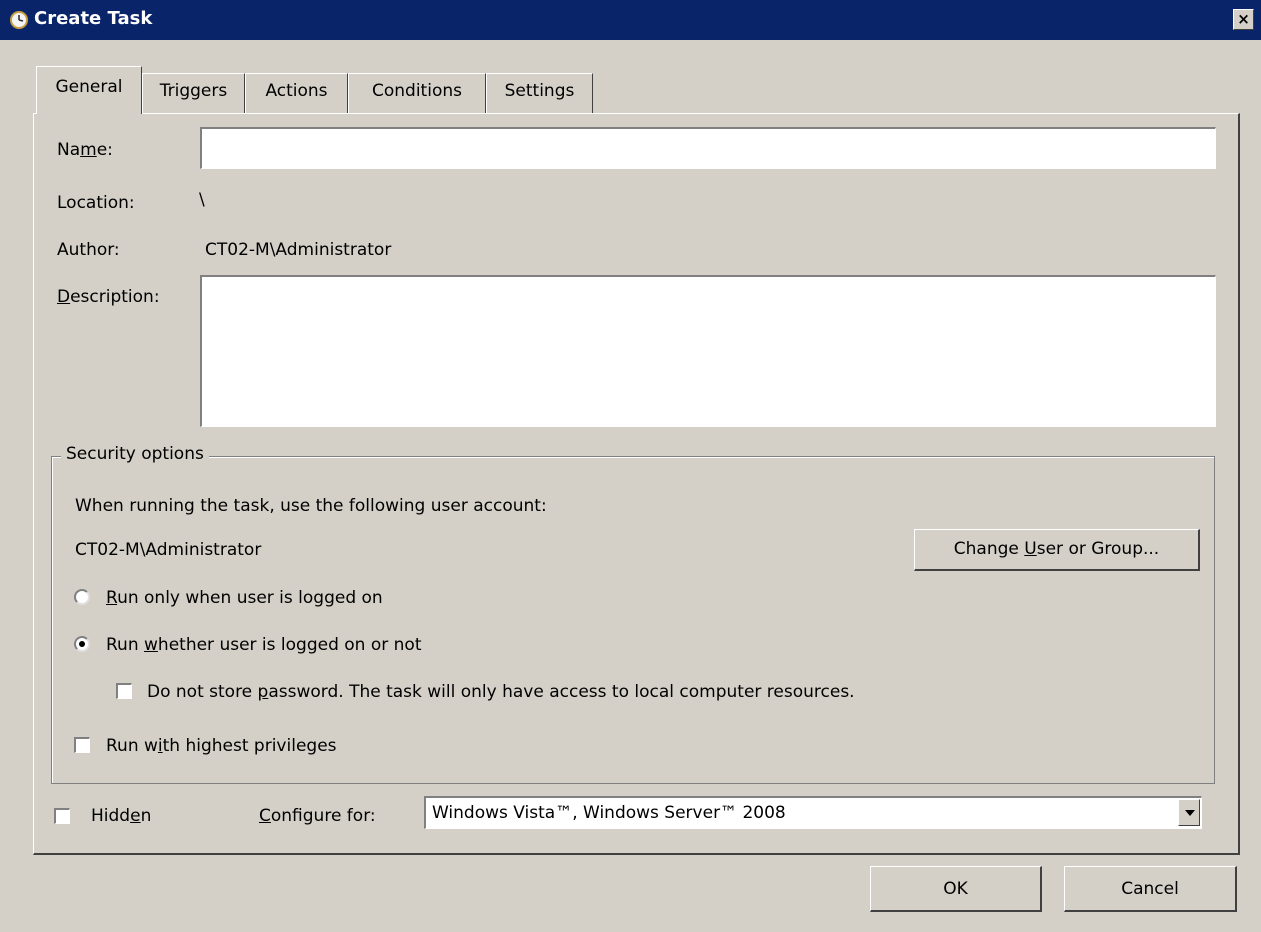  Describe the element at coordinates (85, 150) in the screenshot. I see `name-label: Name:` at that location.